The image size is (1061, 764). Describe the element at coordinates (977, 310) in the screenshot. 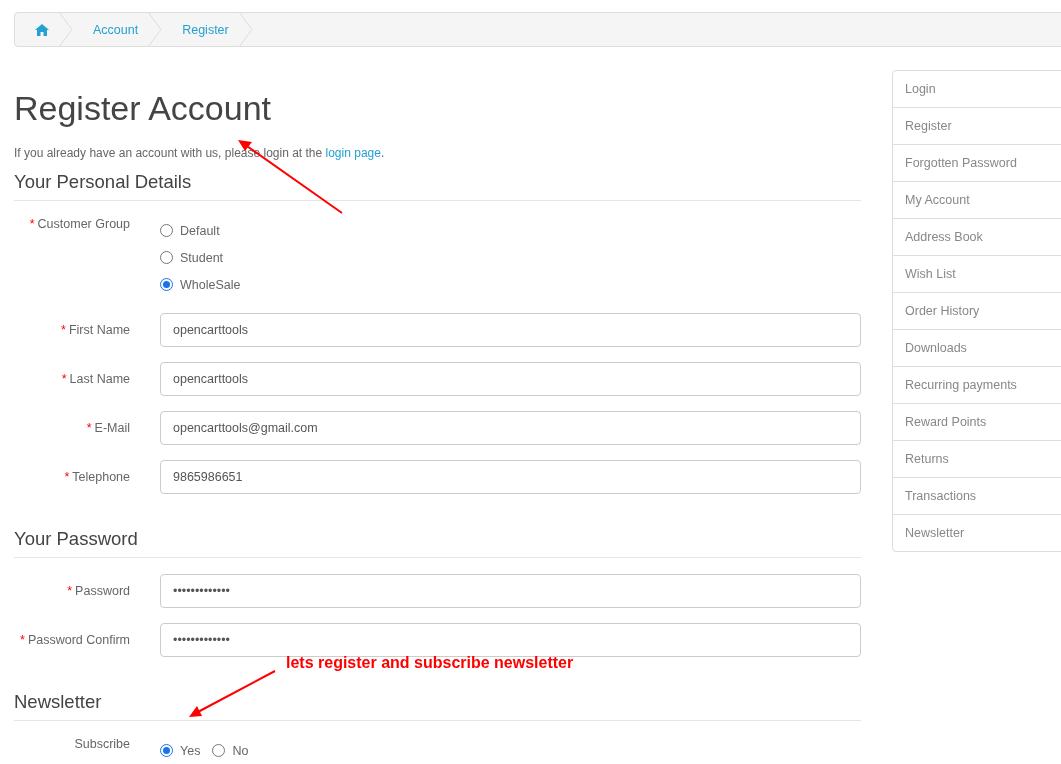

I see `menu-item: Order History` at that location.